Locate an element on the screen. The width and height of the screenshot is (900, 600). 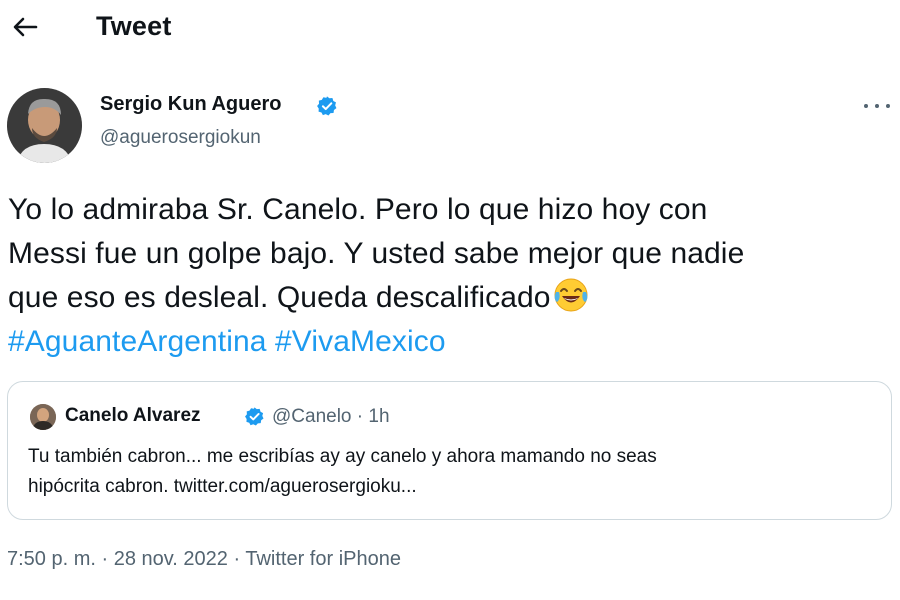
back-button is located at coordinates (25, 27).